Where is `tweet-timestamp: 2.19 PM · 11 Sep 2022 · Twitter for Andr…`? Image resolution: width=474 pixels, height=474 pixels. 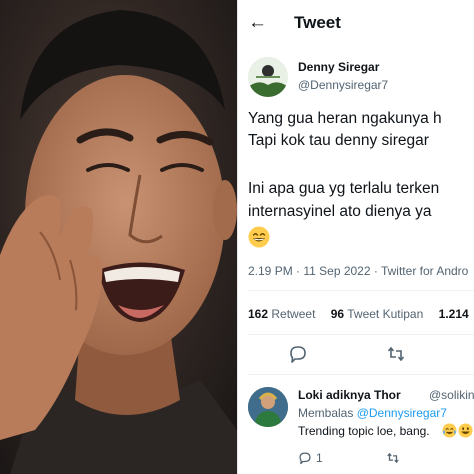
tweet-timestamp: 2.19 PM · 11 Sep 2022 · Twitter for Andr… is located at coordinates (358, 271).